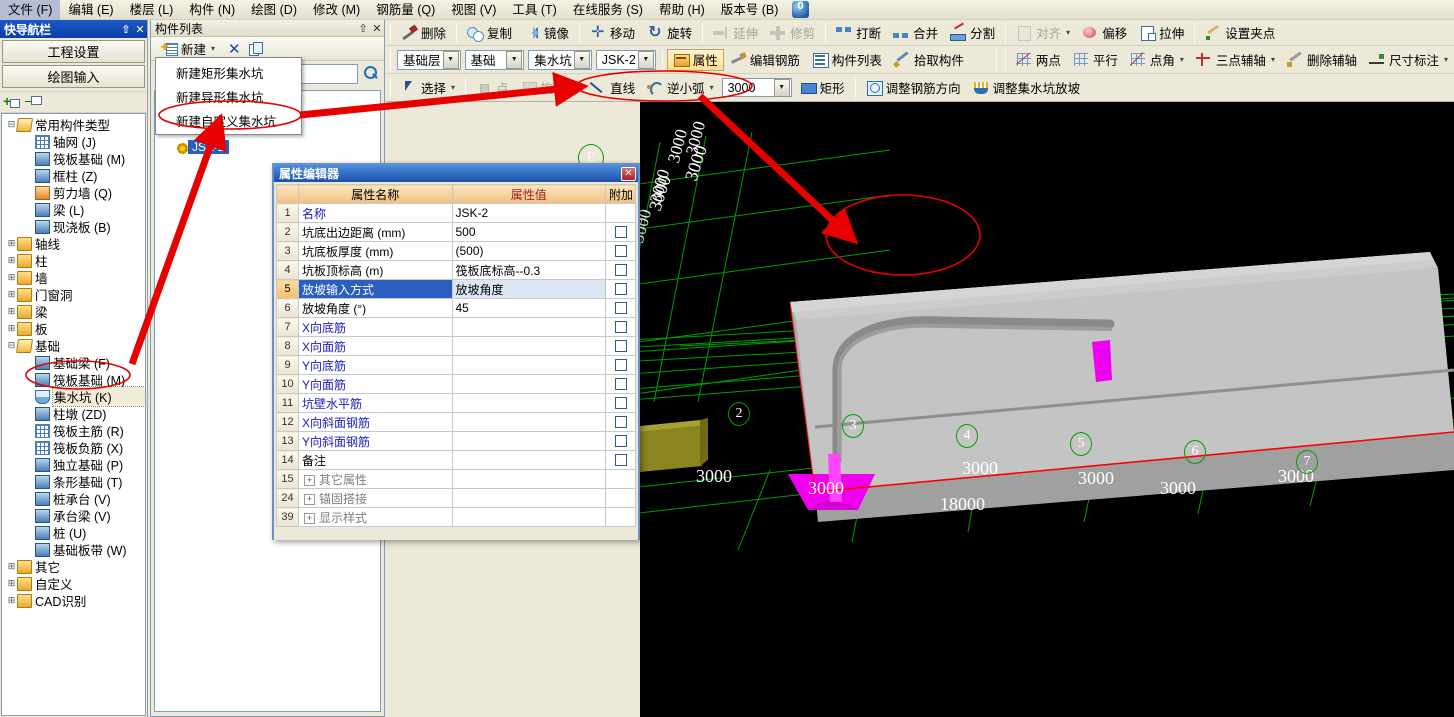 The image size is (1454, 717). What do you see at coordinates (847, 60) in the screenshot?
I see `component-list-button: 构件列表` at bounding box center [847, 60].